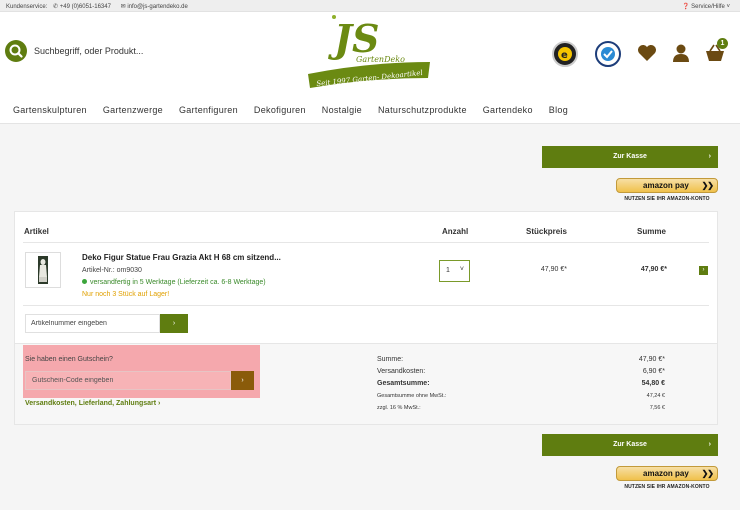  I want to click on search-button, so click(16, 51).